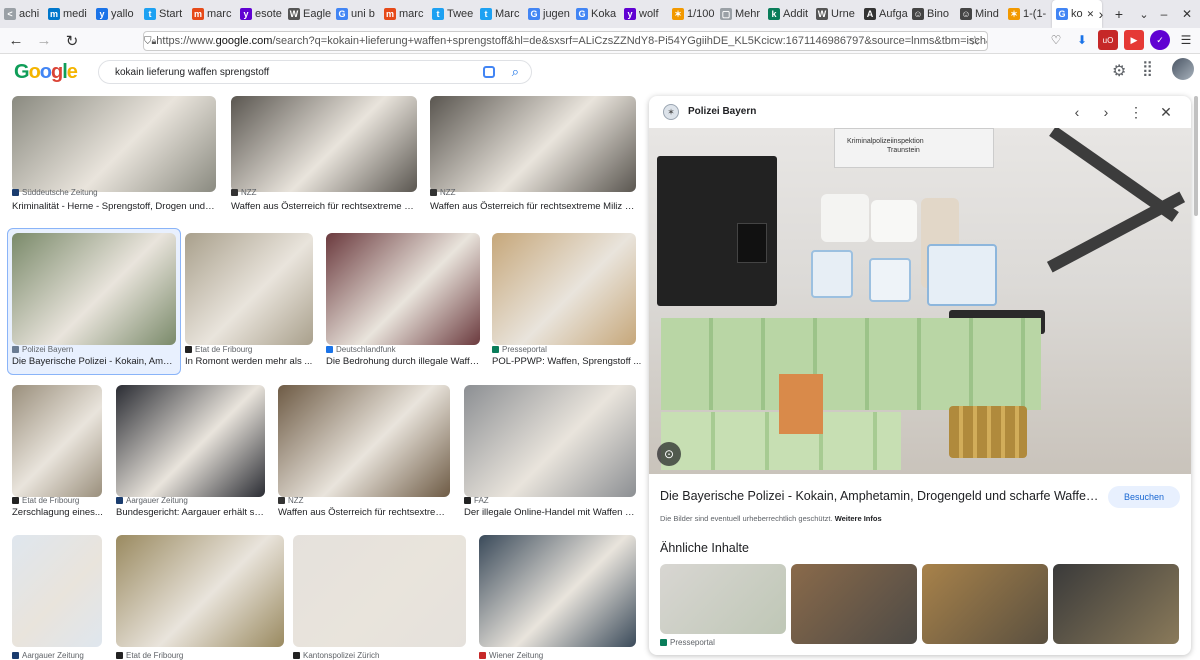 This screenshot has height=660, width=1200. What do you see at coordinates (1106, 112) in the screenshot?
I see `next-image-icon: ›` at bounding box center [1106, 112].